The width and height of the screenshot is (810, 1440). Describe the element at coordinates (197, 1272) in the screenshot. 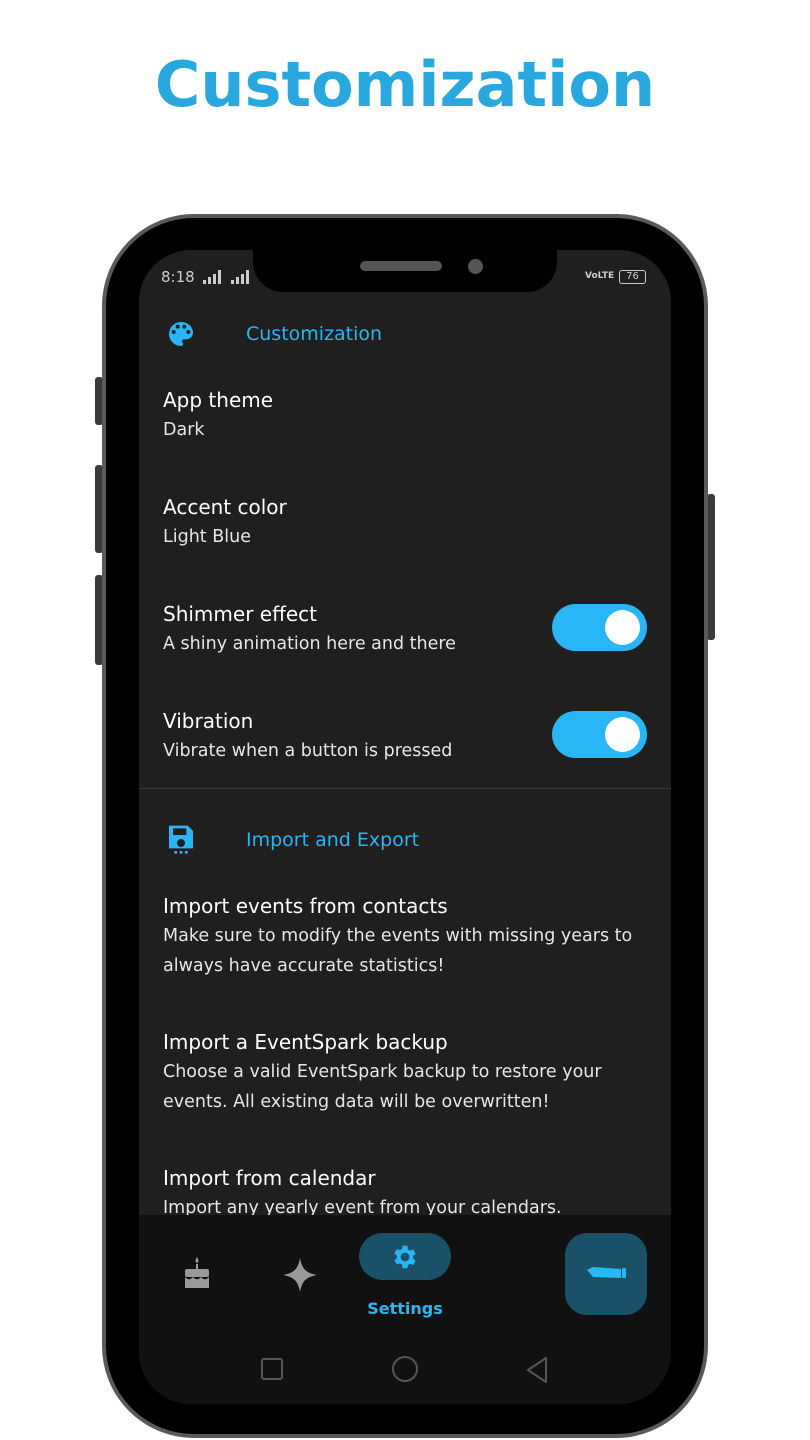

I see `cake-icon` at that location.